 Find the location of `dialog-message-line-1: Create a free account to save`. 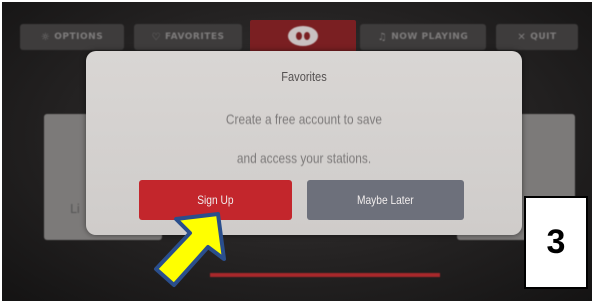

dialog-message-line-1: Create a free account to save is located at coordinates (304, 119).